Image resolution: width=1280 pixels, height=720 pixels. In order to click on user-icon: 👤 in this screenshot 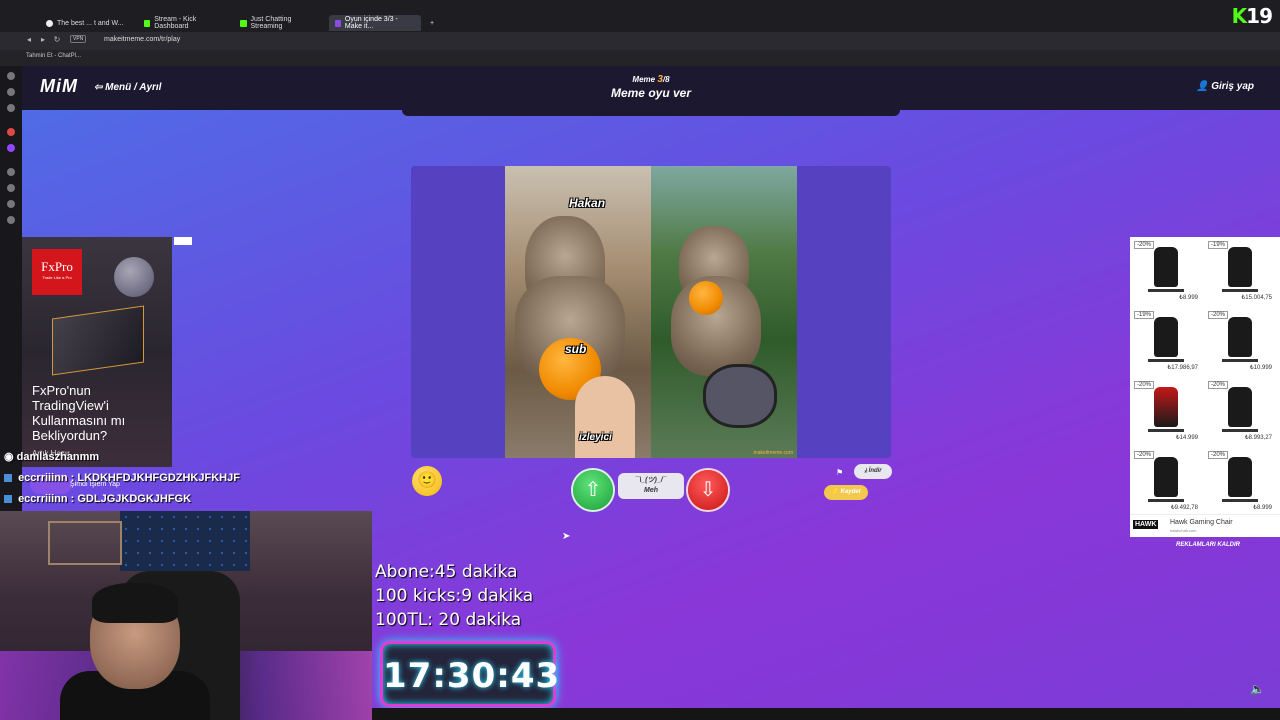, I will do `click(1202, 86)`.